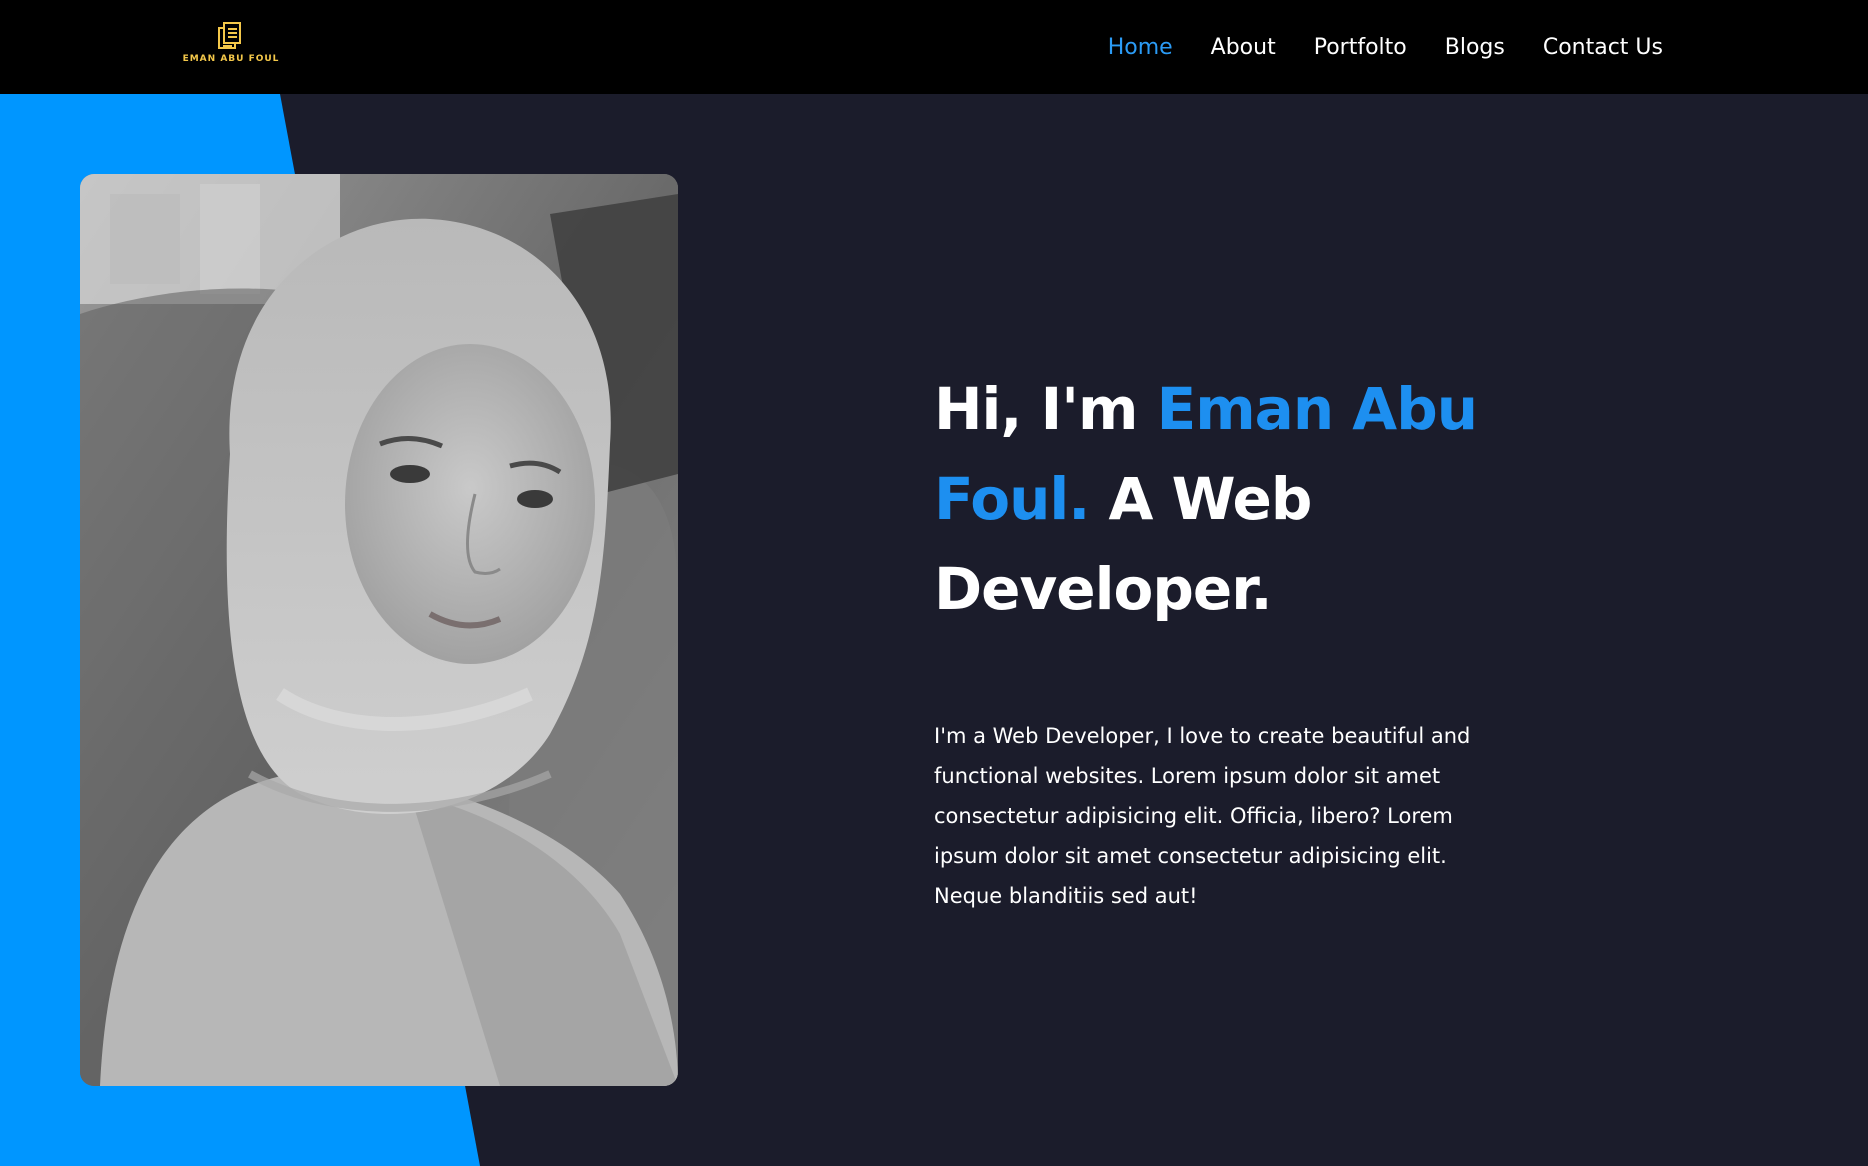 Image resolution: width=1868 pixels, height=1166 pixels. What do you see at coordinates (1360, 47) in the screenshot?
I see `nav-portfolio: Portfolto` at bounding box center [1360, 47].